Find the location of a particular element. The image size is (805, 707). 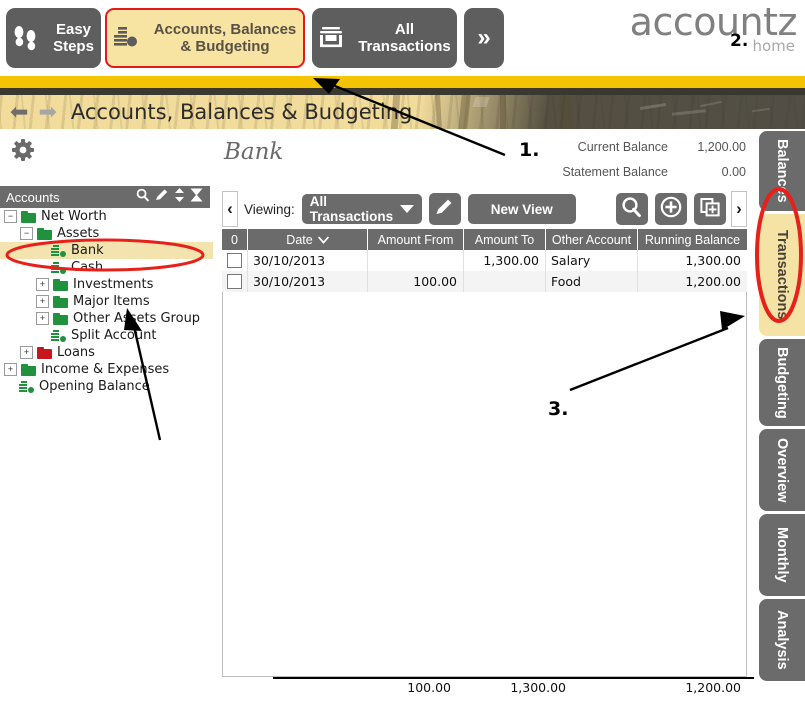

nav-button-all-transactions-label: All Transactions is located at coordinates (404, 38).